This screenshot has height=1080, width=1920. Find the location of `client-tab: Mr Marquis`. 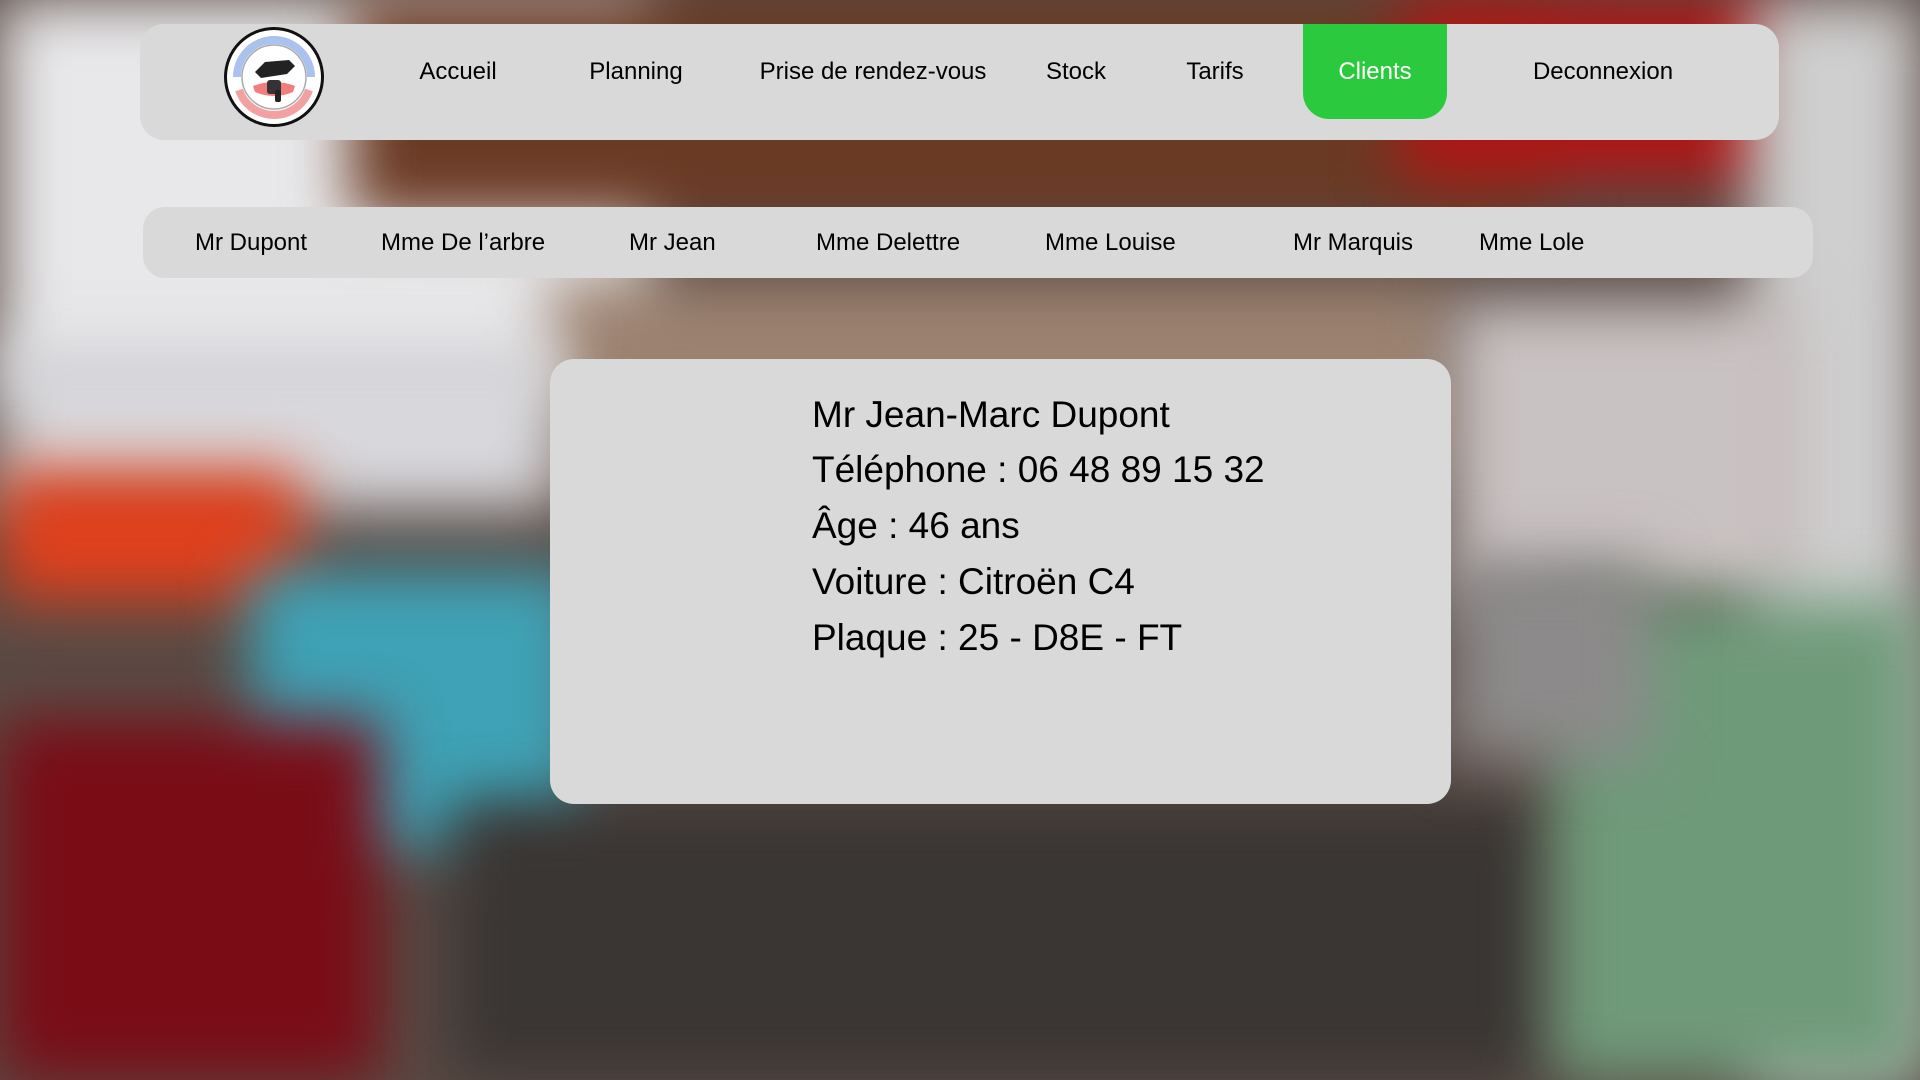

client-tab: Mr Marquis is located at coordinates (1353, 242).